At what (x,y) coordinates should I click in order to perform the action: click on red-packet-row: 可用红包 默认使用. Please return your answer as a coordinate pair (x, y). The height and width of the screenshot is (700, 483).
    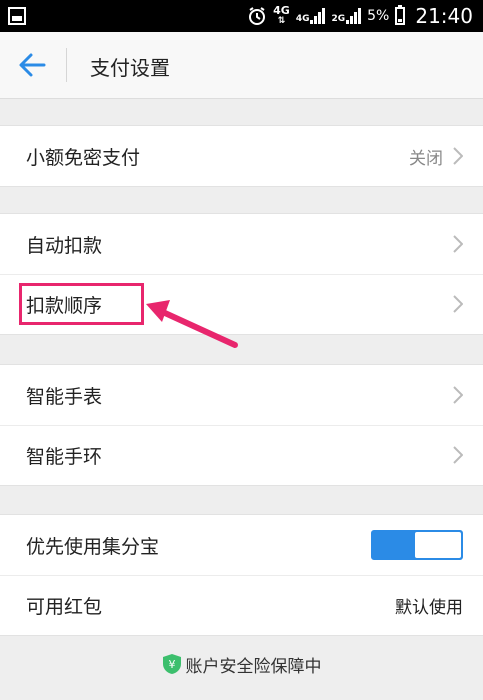
    Looking at the image, I should click on (241, 605).